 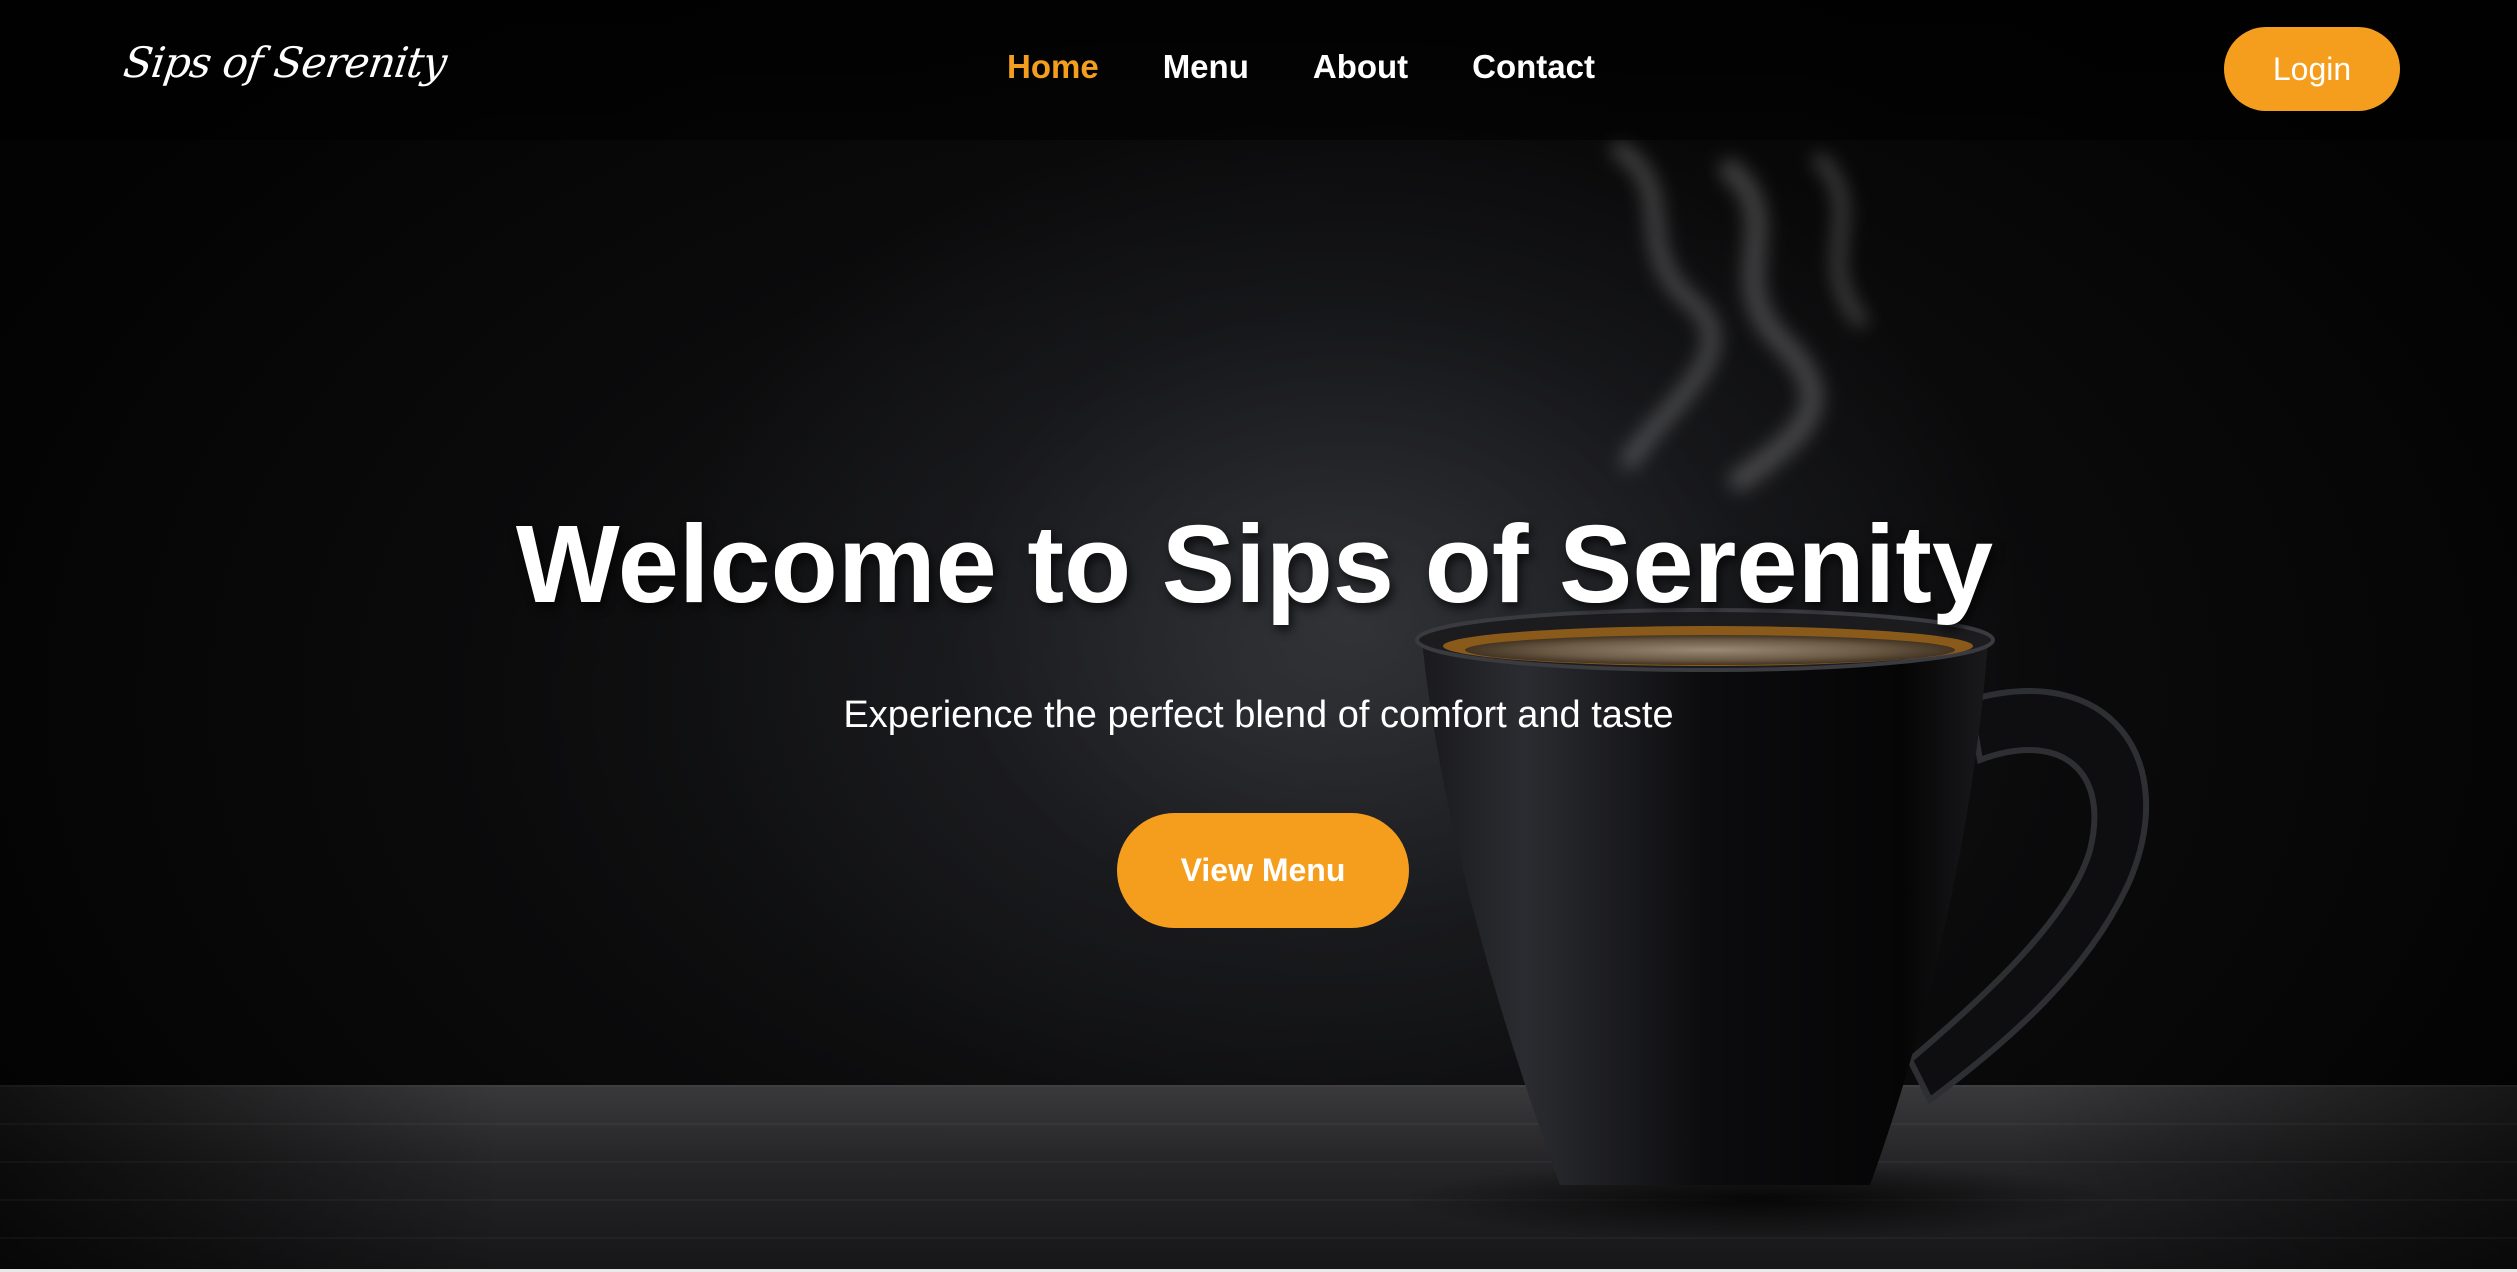 I want to click on hero-title: Welcome to Sips of Serenity, so click(x=1254, y=564).